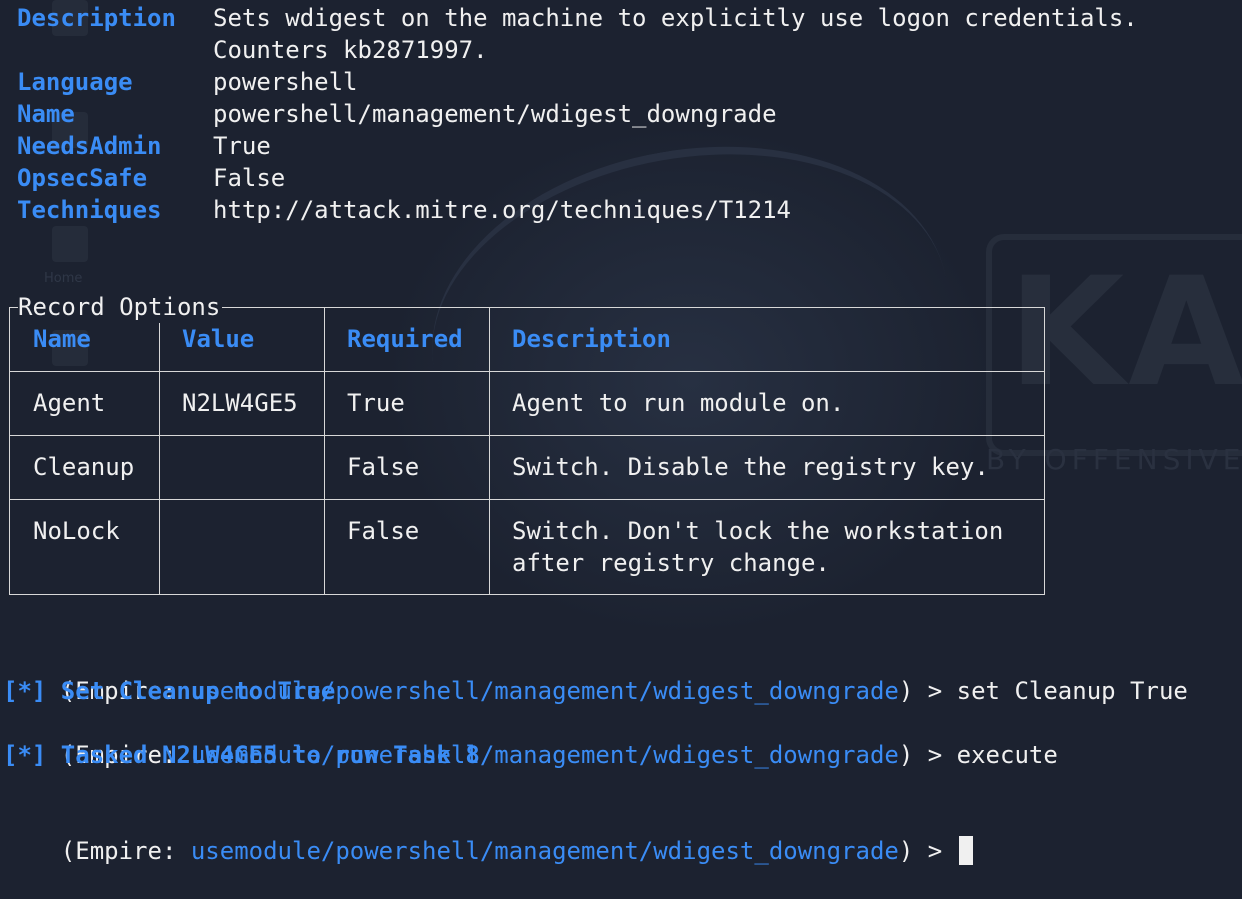 Image resolution: width=1242 pixels, height=899 pixels. Describe the element at coordinates (758, 531) in the screenshot. I see `cell-description-line1: Switch. Don't lock the workstation` at that location.